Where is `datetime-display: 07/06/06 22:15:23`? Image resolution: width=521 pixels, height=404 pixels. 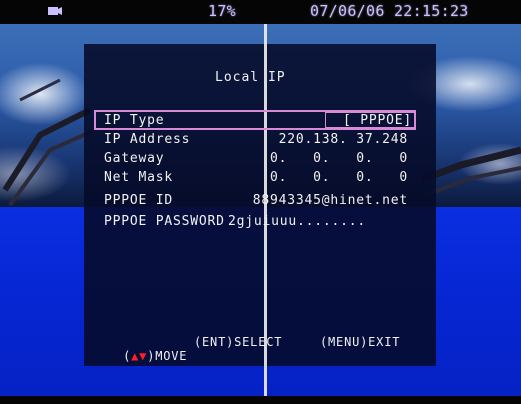 datetime-display: 07/06/06 22:15:23 is located at coordinates (389, 11).